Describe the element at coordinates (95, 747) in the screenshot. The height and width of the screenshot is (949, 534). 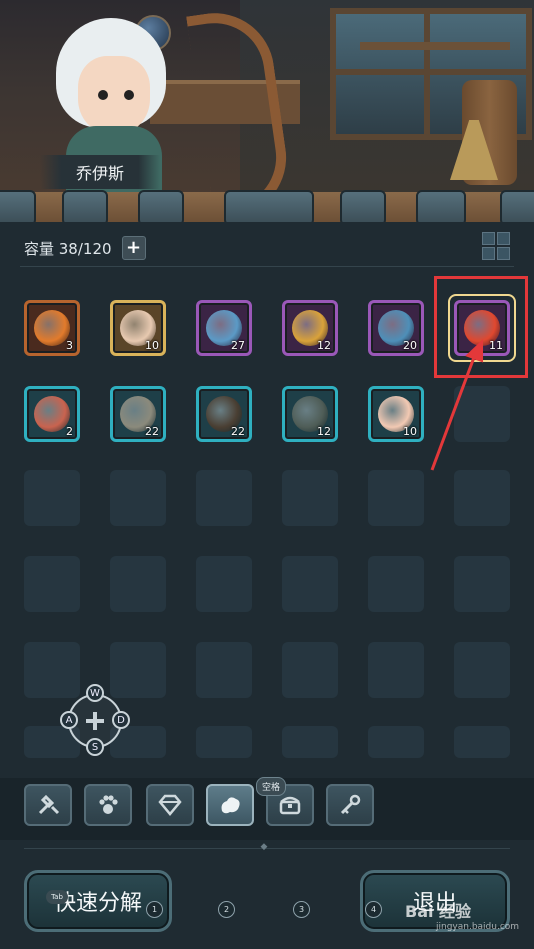
I see `dpad-down-key: S` at that location.